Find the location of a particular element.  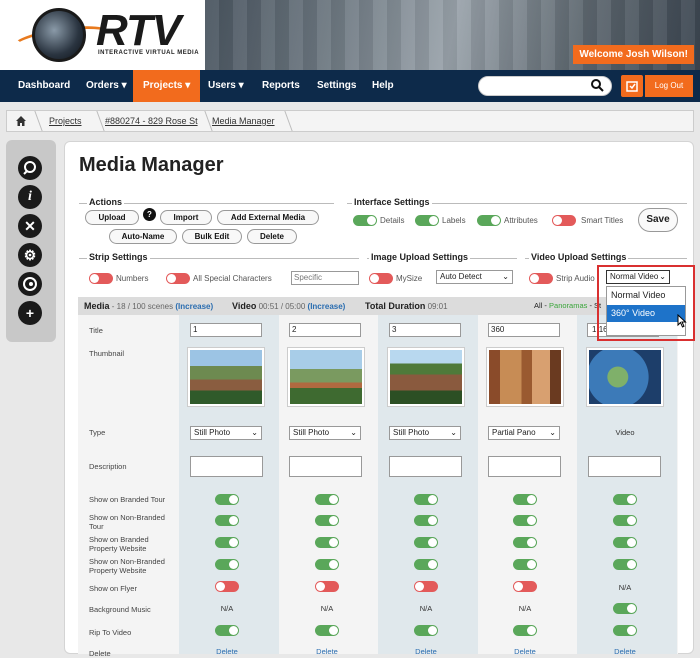

increase-scenes-link: (Increase) is located at coordinates (194, 306).